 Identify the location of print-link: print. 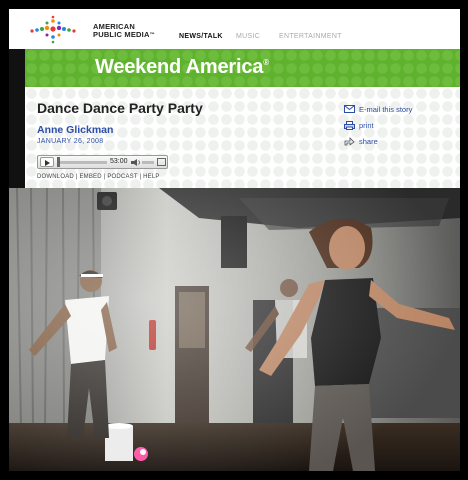
(377, 125).